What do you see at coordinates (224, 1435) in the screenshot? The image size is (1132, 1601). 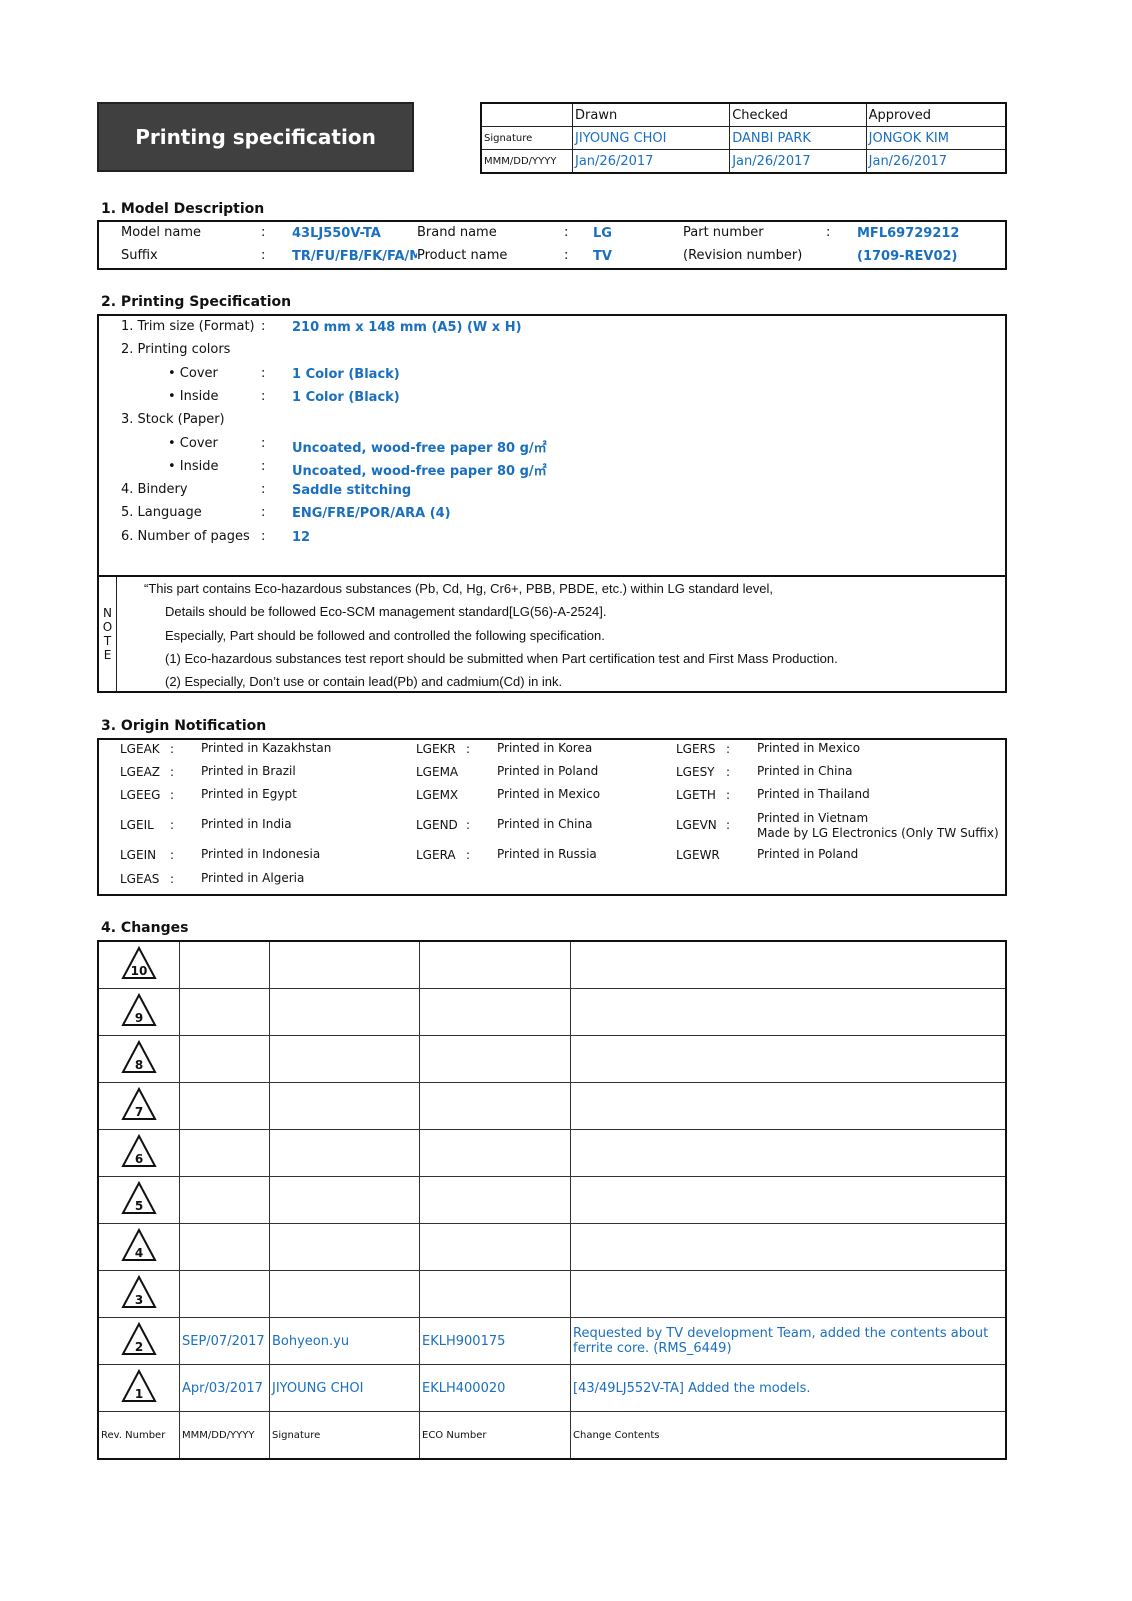 I see `changes-footer-label: MMM/DD/YYYY` at bounding box center [224, 1435].